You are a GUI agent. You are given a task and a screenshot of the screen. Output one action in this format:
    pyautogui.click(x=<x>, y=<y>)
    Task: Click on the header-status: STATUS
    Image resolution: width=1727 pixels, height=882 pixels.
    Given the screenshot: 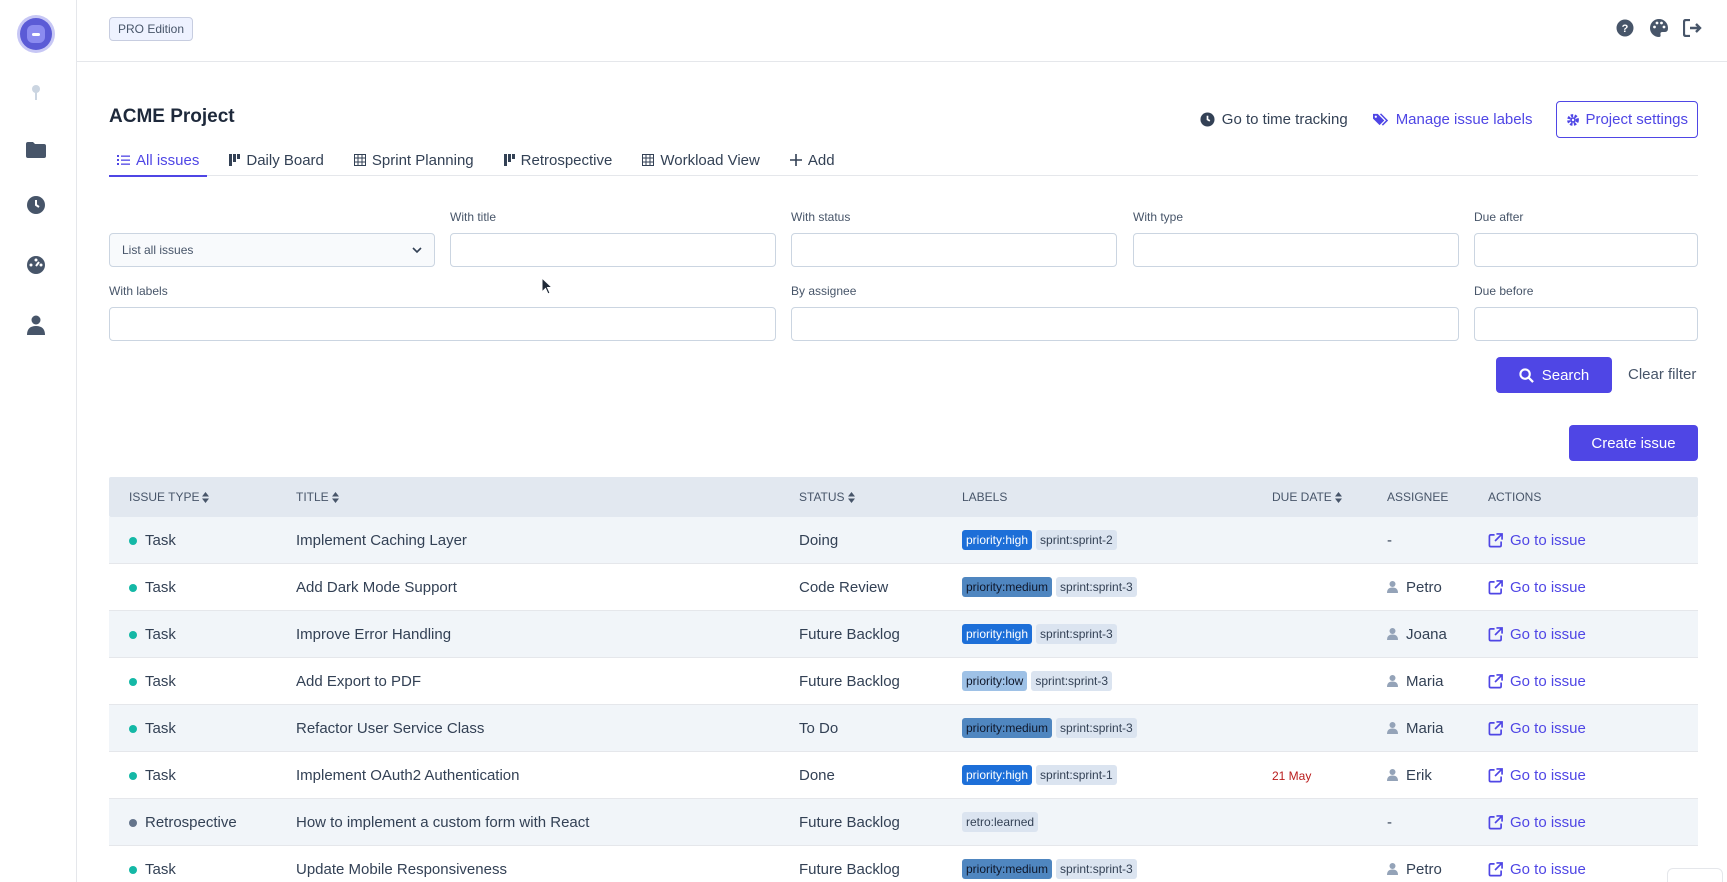 What is the action you would take?
    pyautogui.click(x=822, y=497)
    